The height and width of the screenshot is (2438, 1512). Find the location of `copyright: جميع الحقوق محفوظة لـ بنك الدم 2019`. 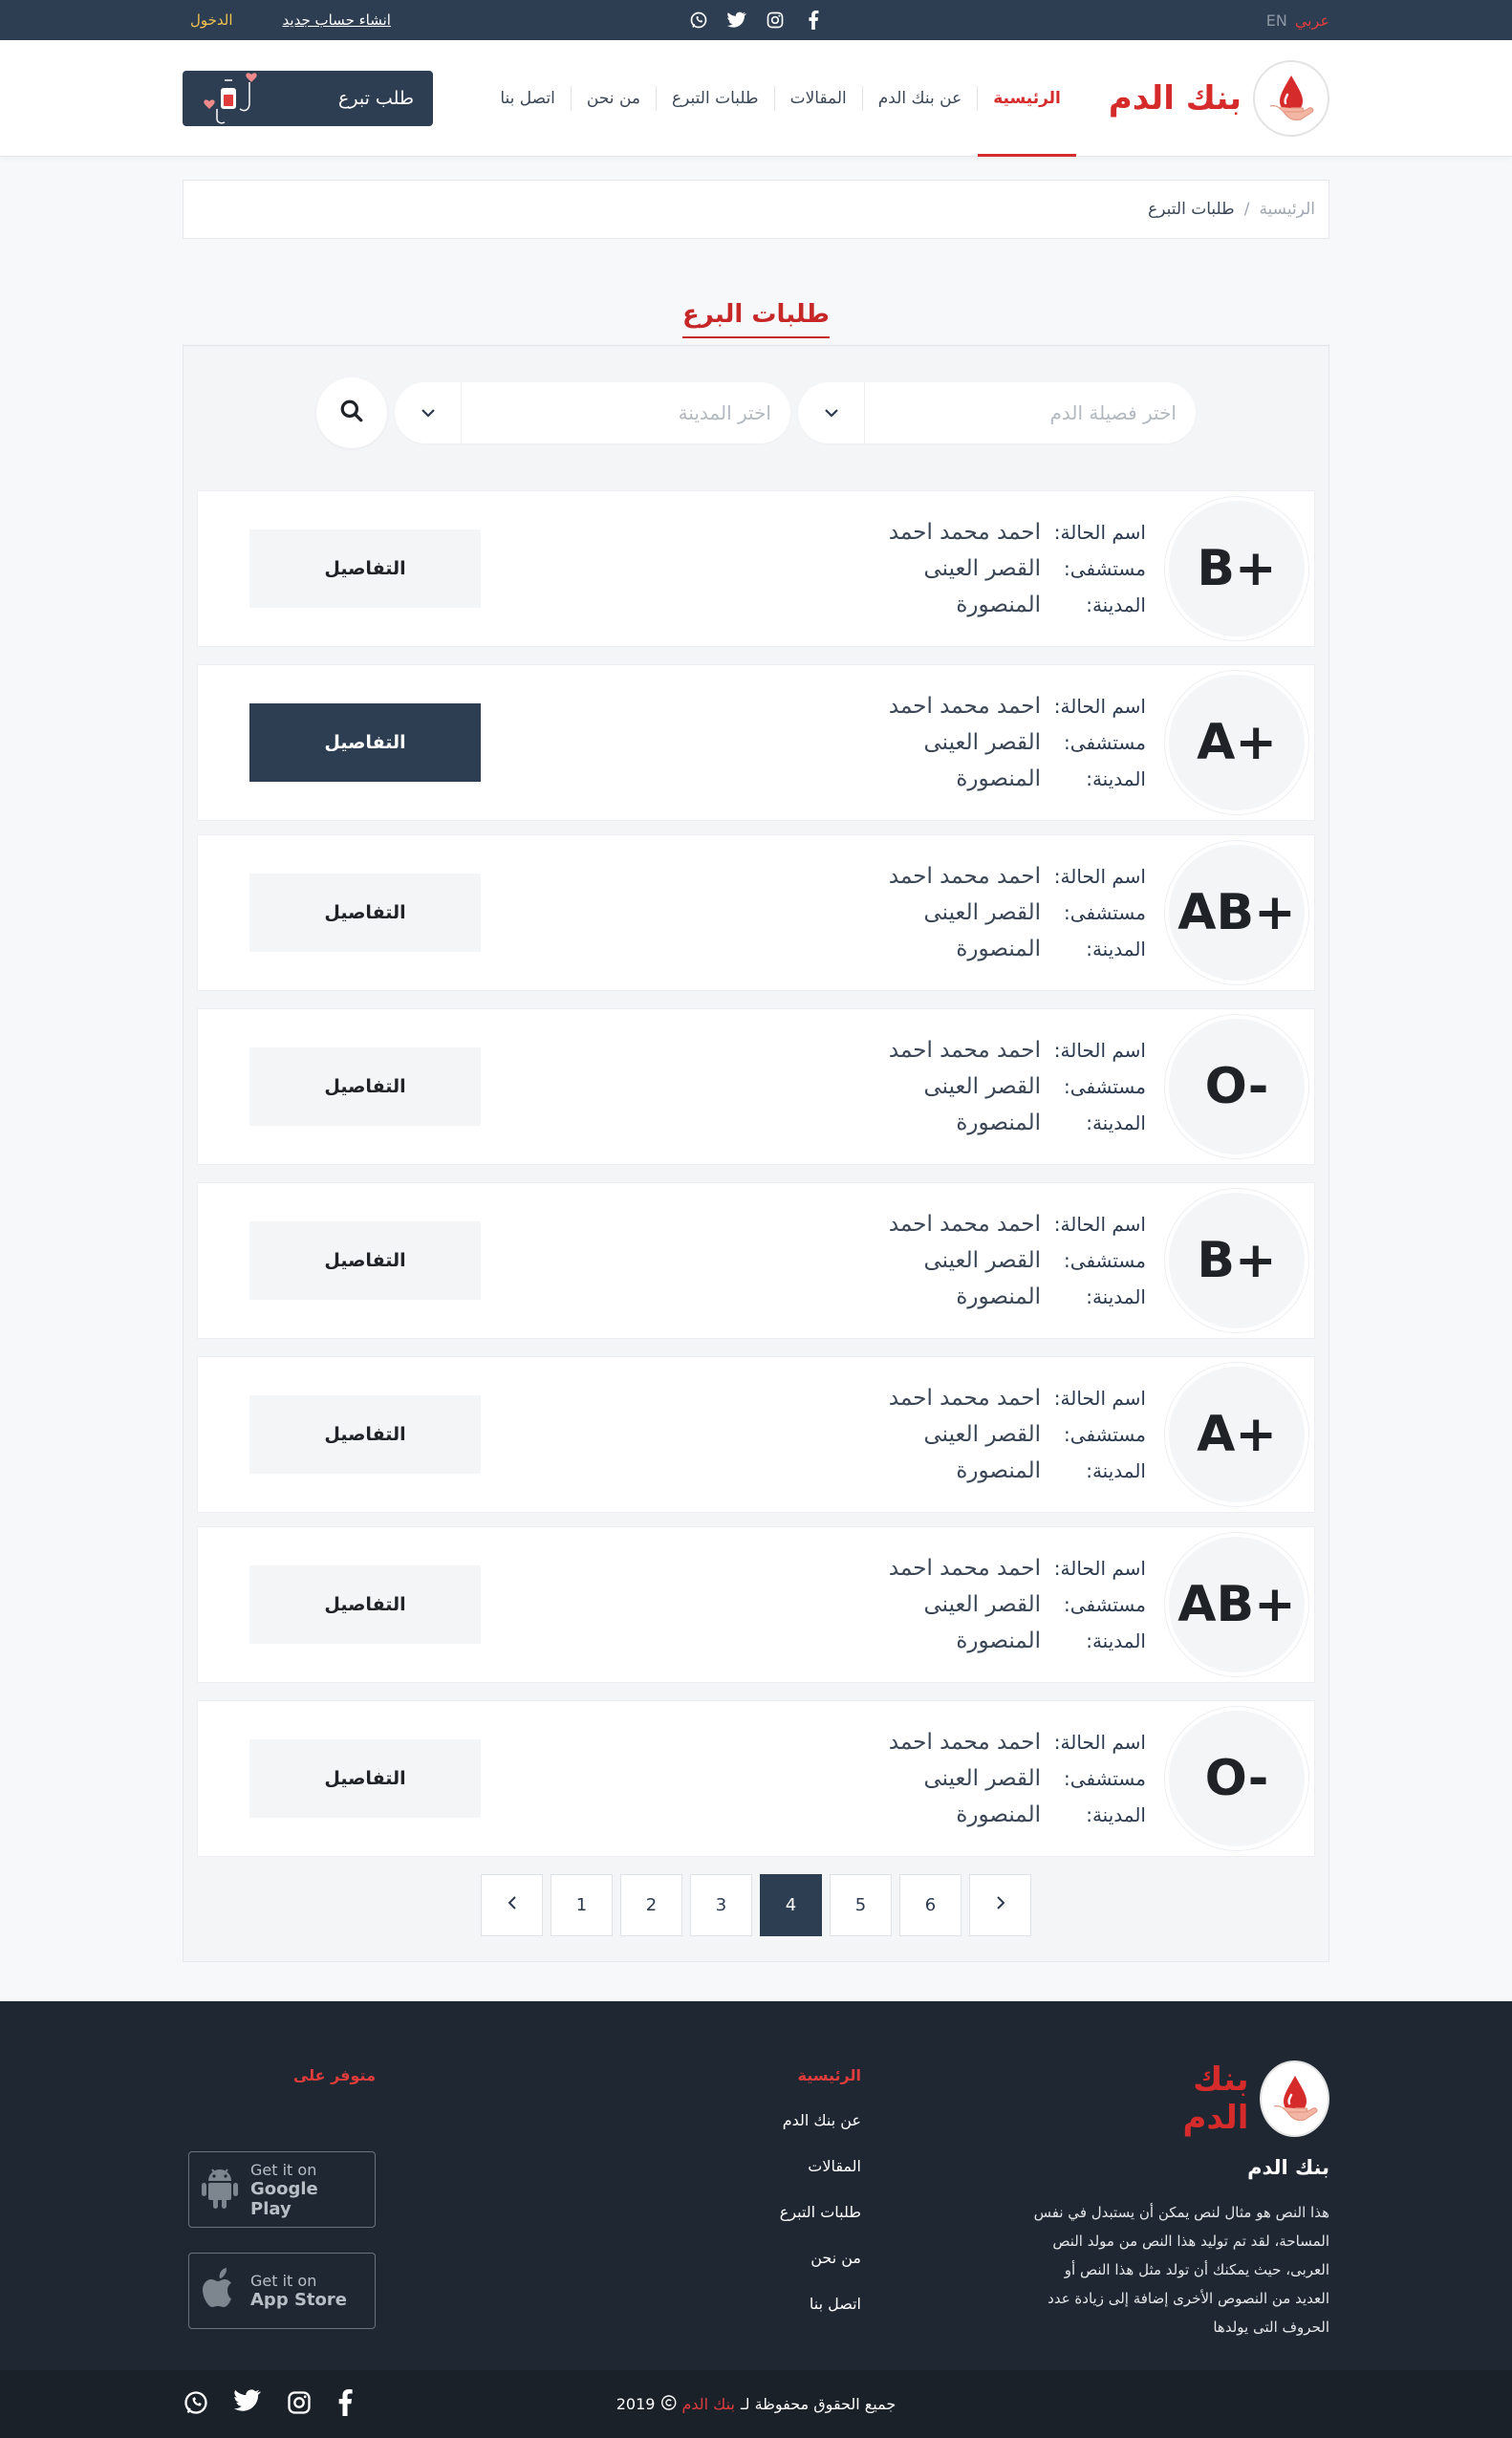

copyright: جميع الحقوق محفوظة لـ بنك الدم 2019 is located at coordinates (756, 2404).